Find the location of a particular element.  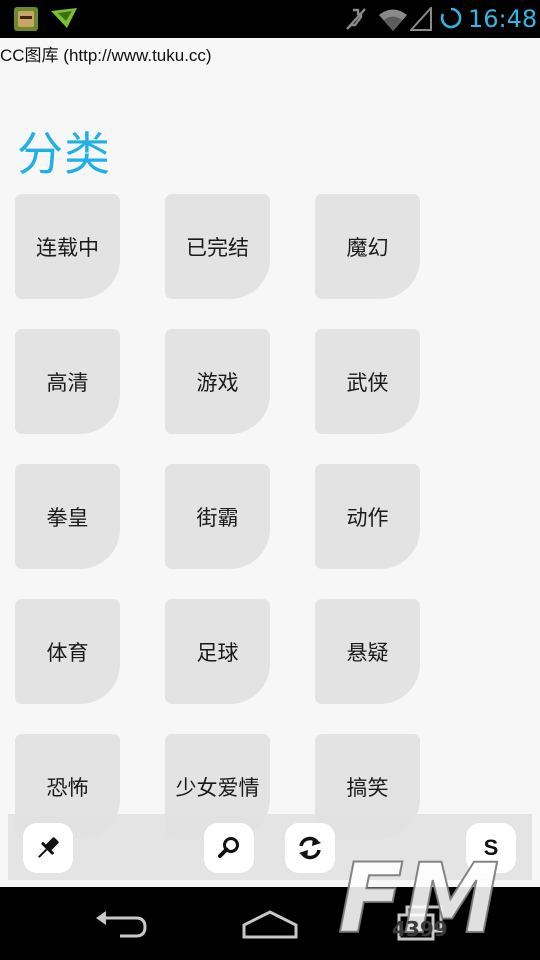

category-tile: 魔幻 is located at coordinates (367, 246).